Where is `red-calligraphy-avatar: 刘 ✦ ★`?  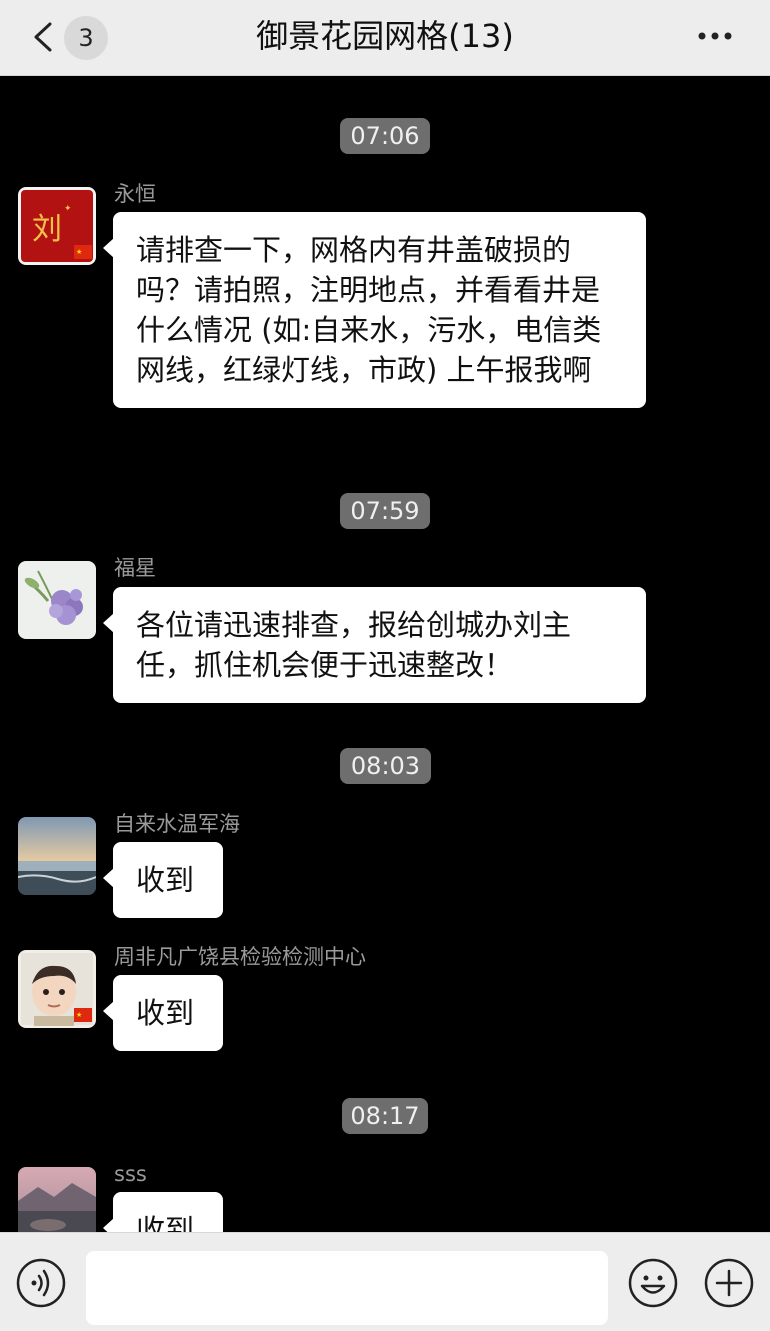 red-calligraphy-avatar: 刘 ✦ ★ is located at coordinates (57, 226).